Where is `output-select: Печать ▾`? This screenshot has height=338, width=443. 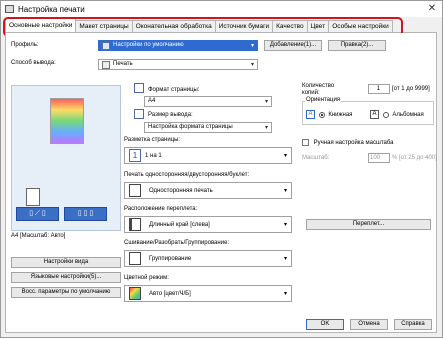
output-select: Печать ▾ is located at coordinates (178, 64).